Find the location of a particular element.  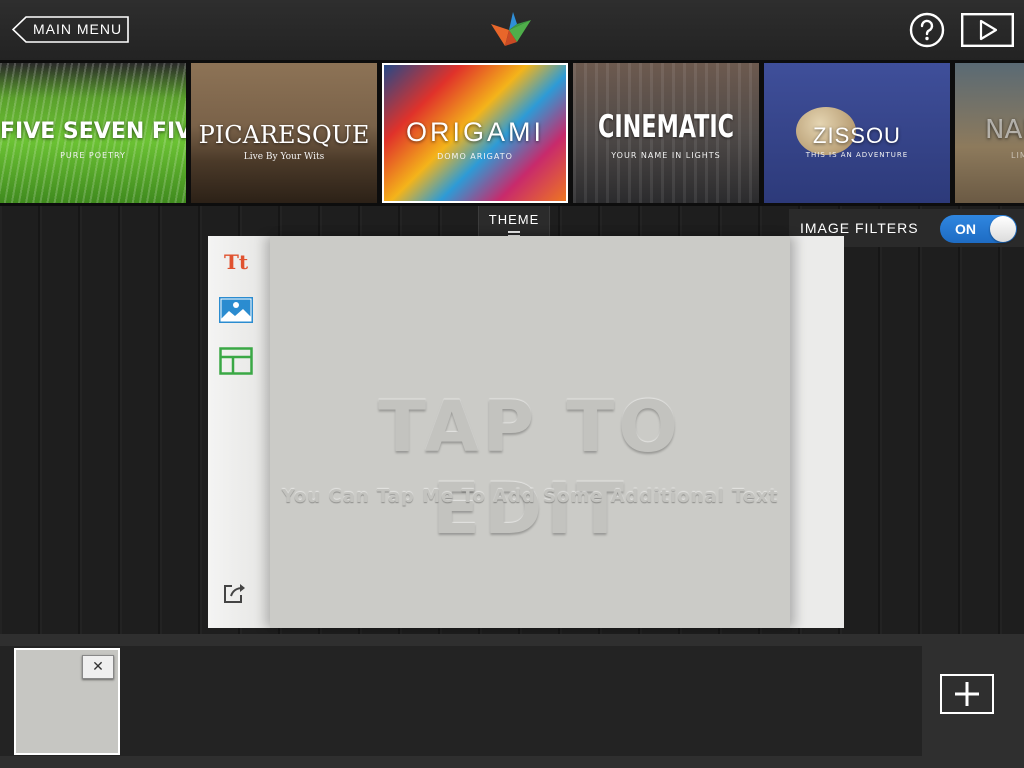

bird-logo-icon is located at coordinates (511, 29).